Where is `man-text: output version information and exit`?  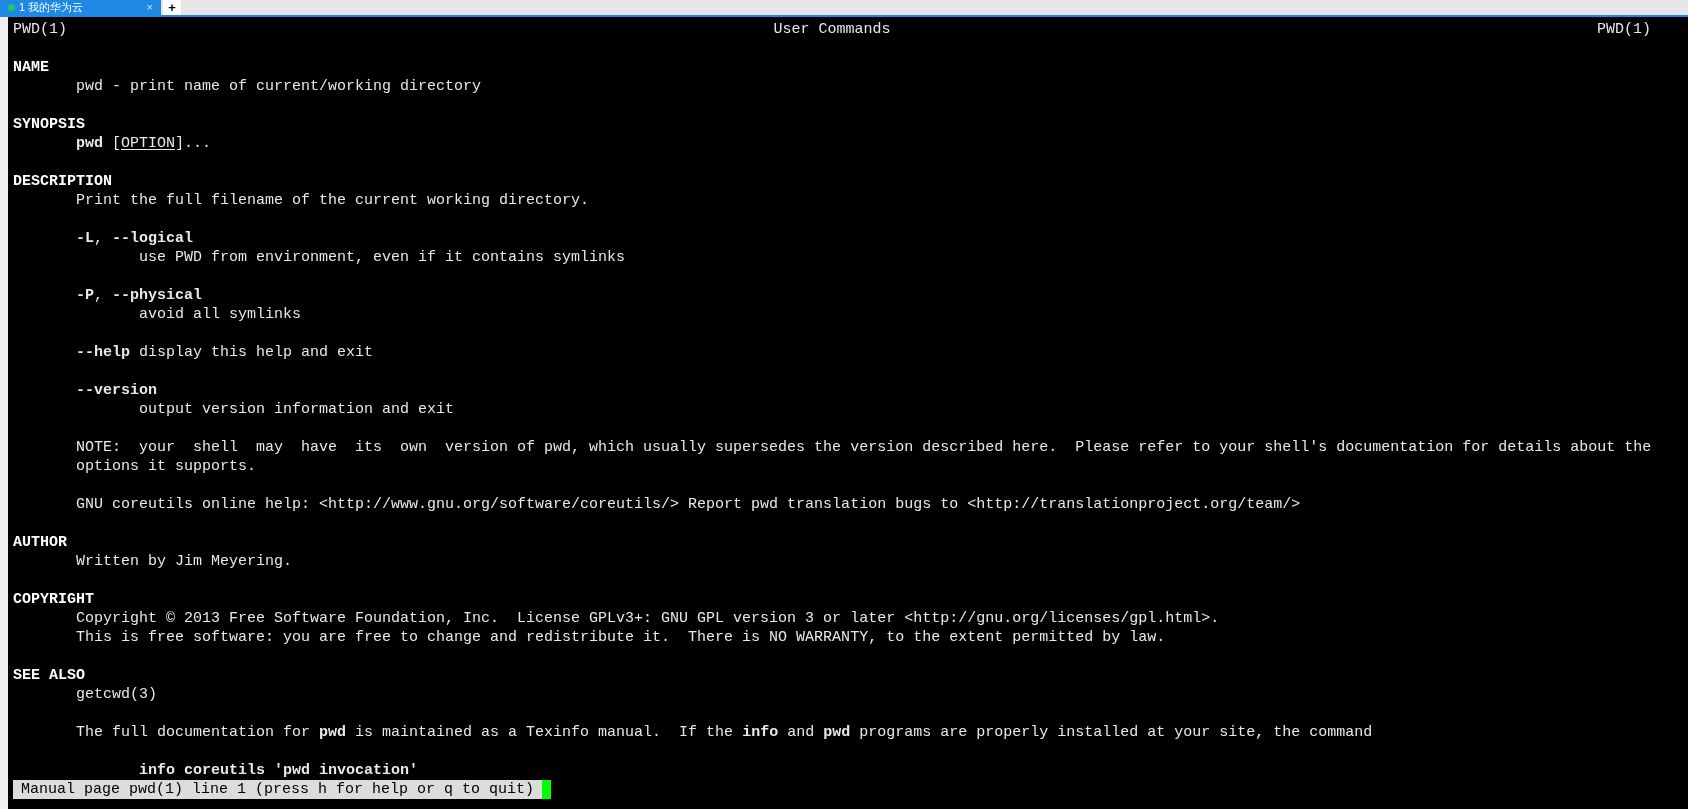 man-text: output version information and exit is located at coordinates (297, 409).